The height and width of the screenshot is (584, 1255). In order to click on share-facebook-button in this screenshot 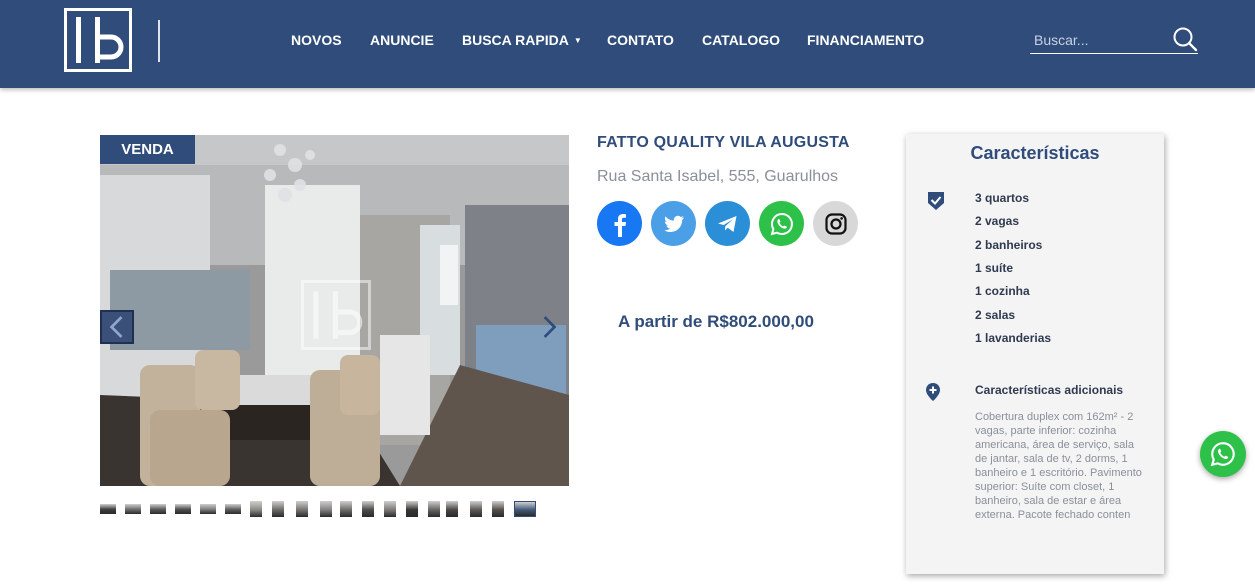, I will do `click(619, 223)`.